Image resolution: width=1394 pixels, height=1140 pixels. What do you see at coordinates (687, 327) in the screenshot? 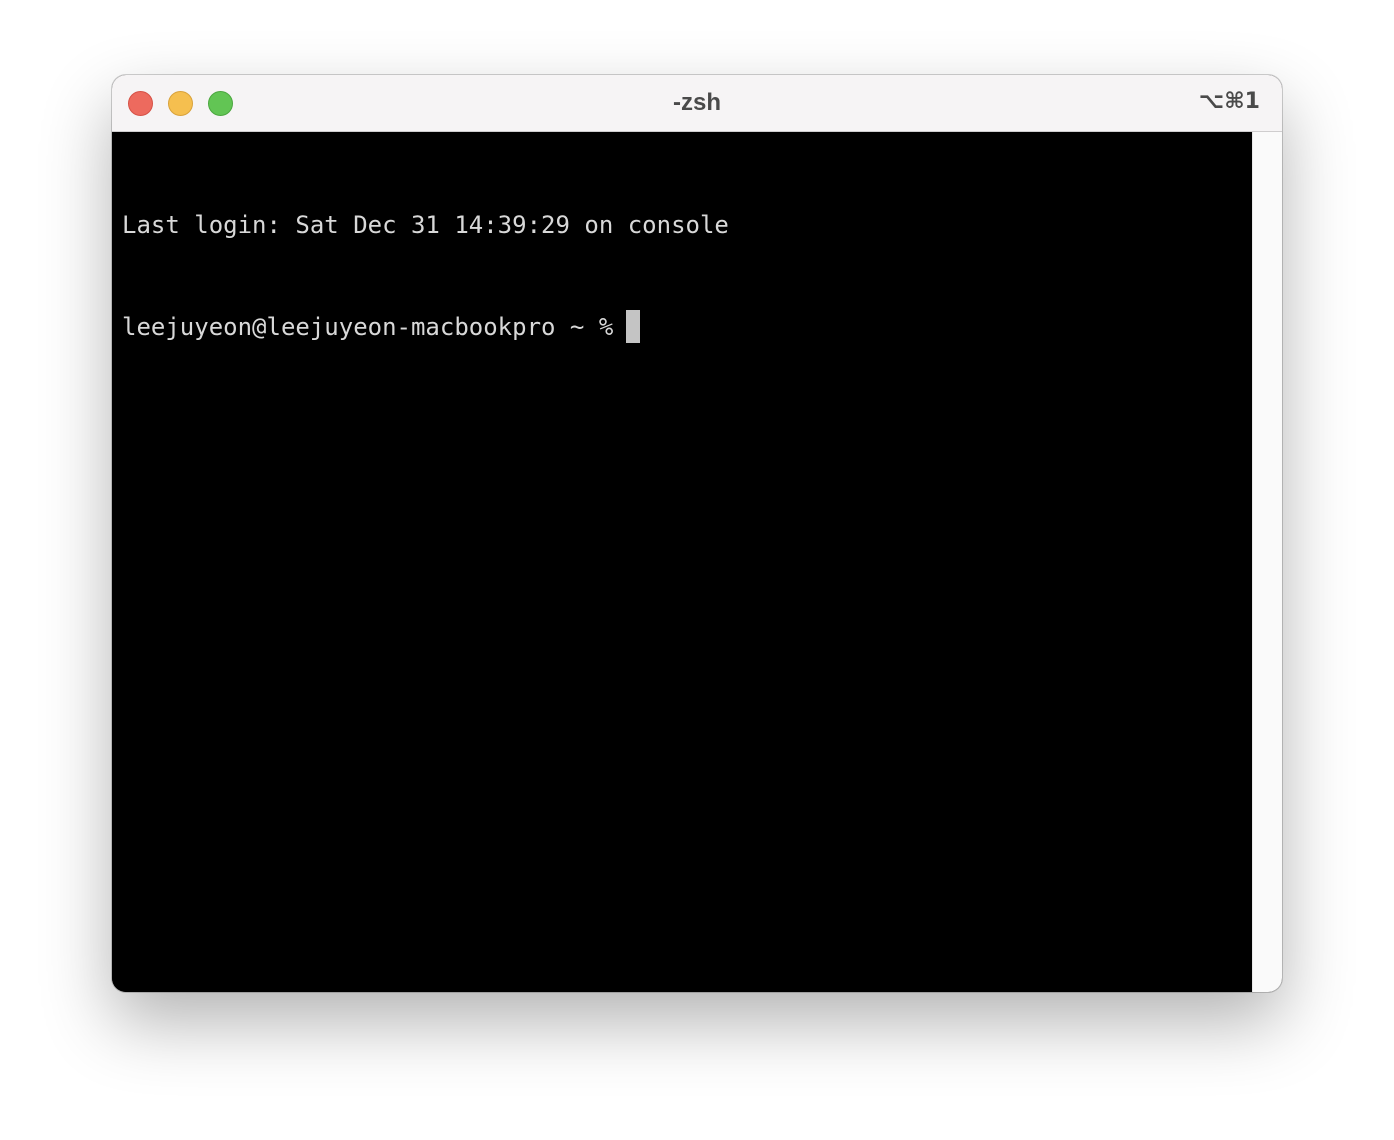
I see `prompt-line: leejuyeon@leejuyeon-macbookpro ~ %` at bounding box center [687, 327].